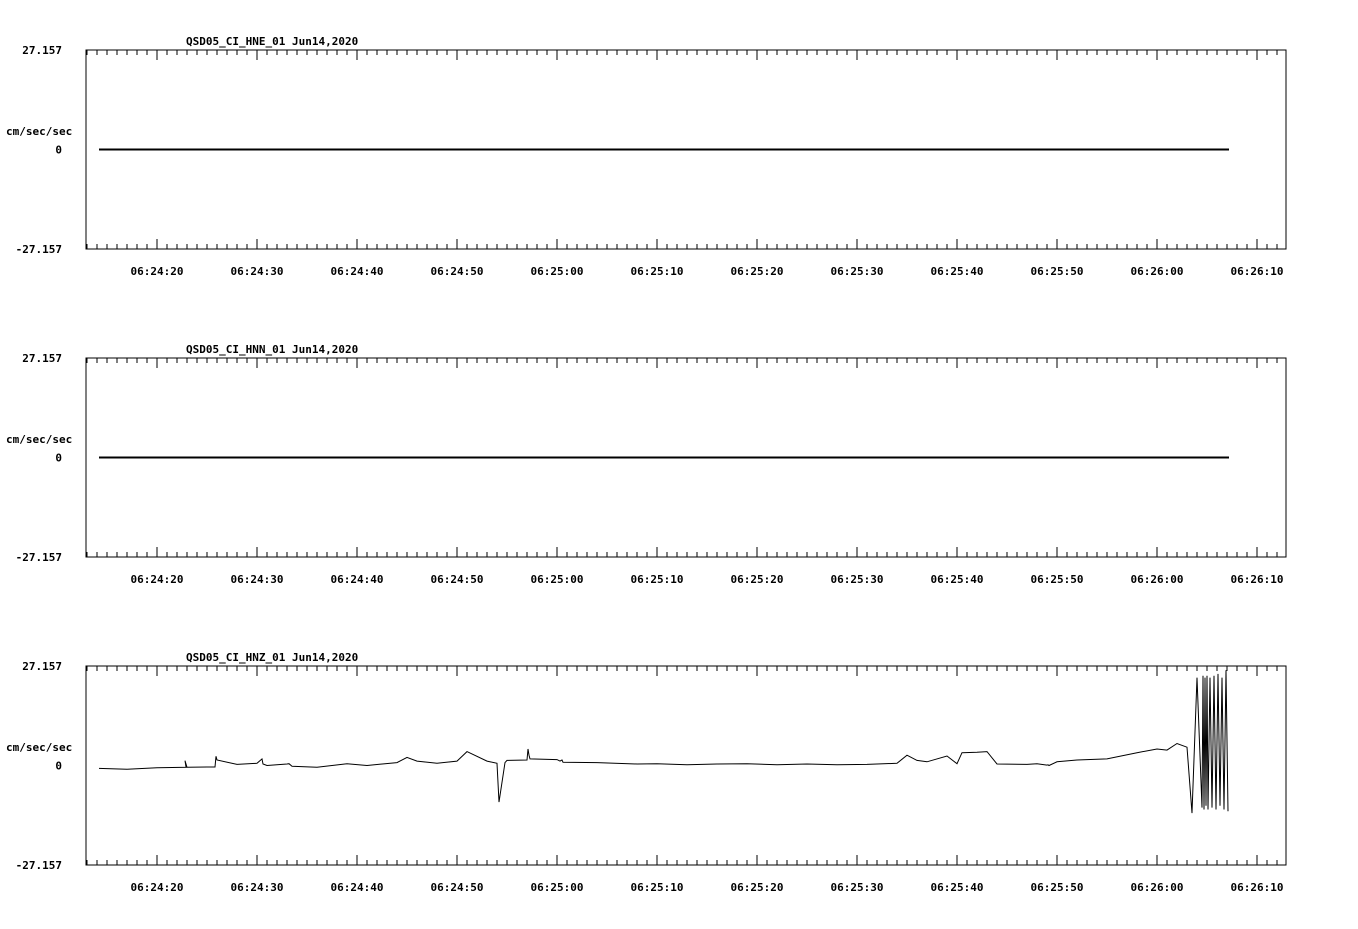 The height and width of the screenshot is (929, 1358). What do you see at coordinates (272, 41) in the screenshot?
I see `panel-title: QSD05_CI_HNE_01 Jun14,2020` at bounding box center [272, 41].